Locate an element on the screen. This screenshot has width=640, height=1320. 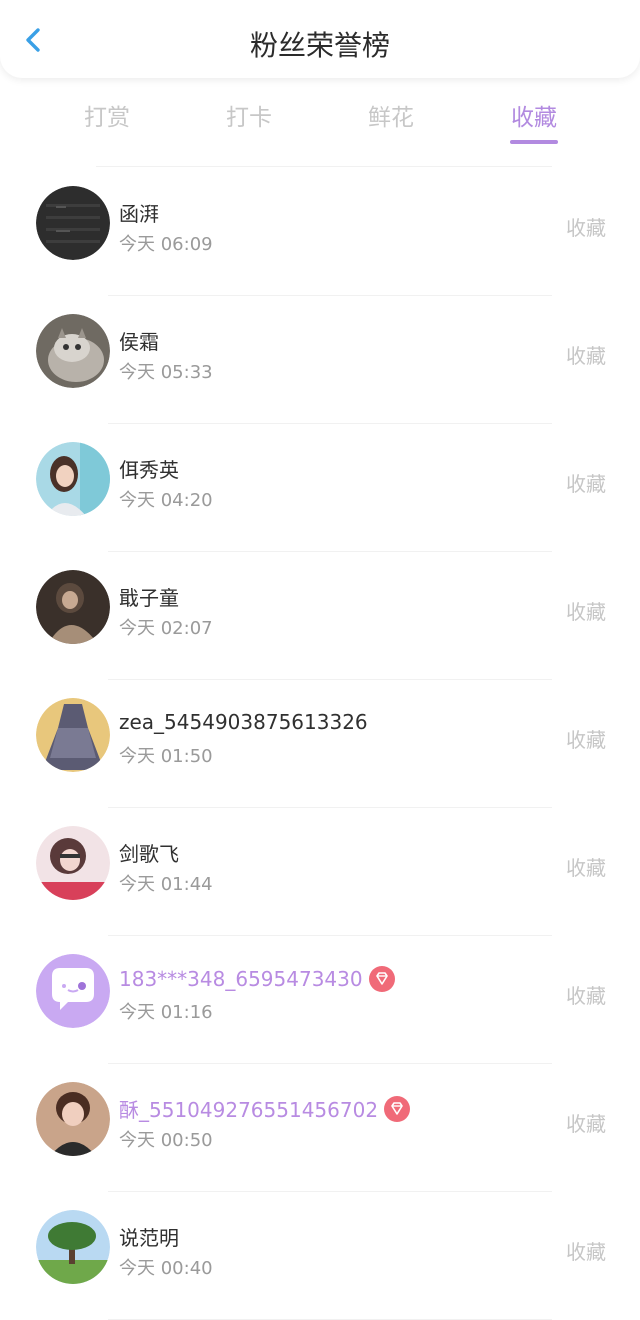
fan-row: 佴秀英 今天 04:20 收藏 is located at coordinates (320, 488).